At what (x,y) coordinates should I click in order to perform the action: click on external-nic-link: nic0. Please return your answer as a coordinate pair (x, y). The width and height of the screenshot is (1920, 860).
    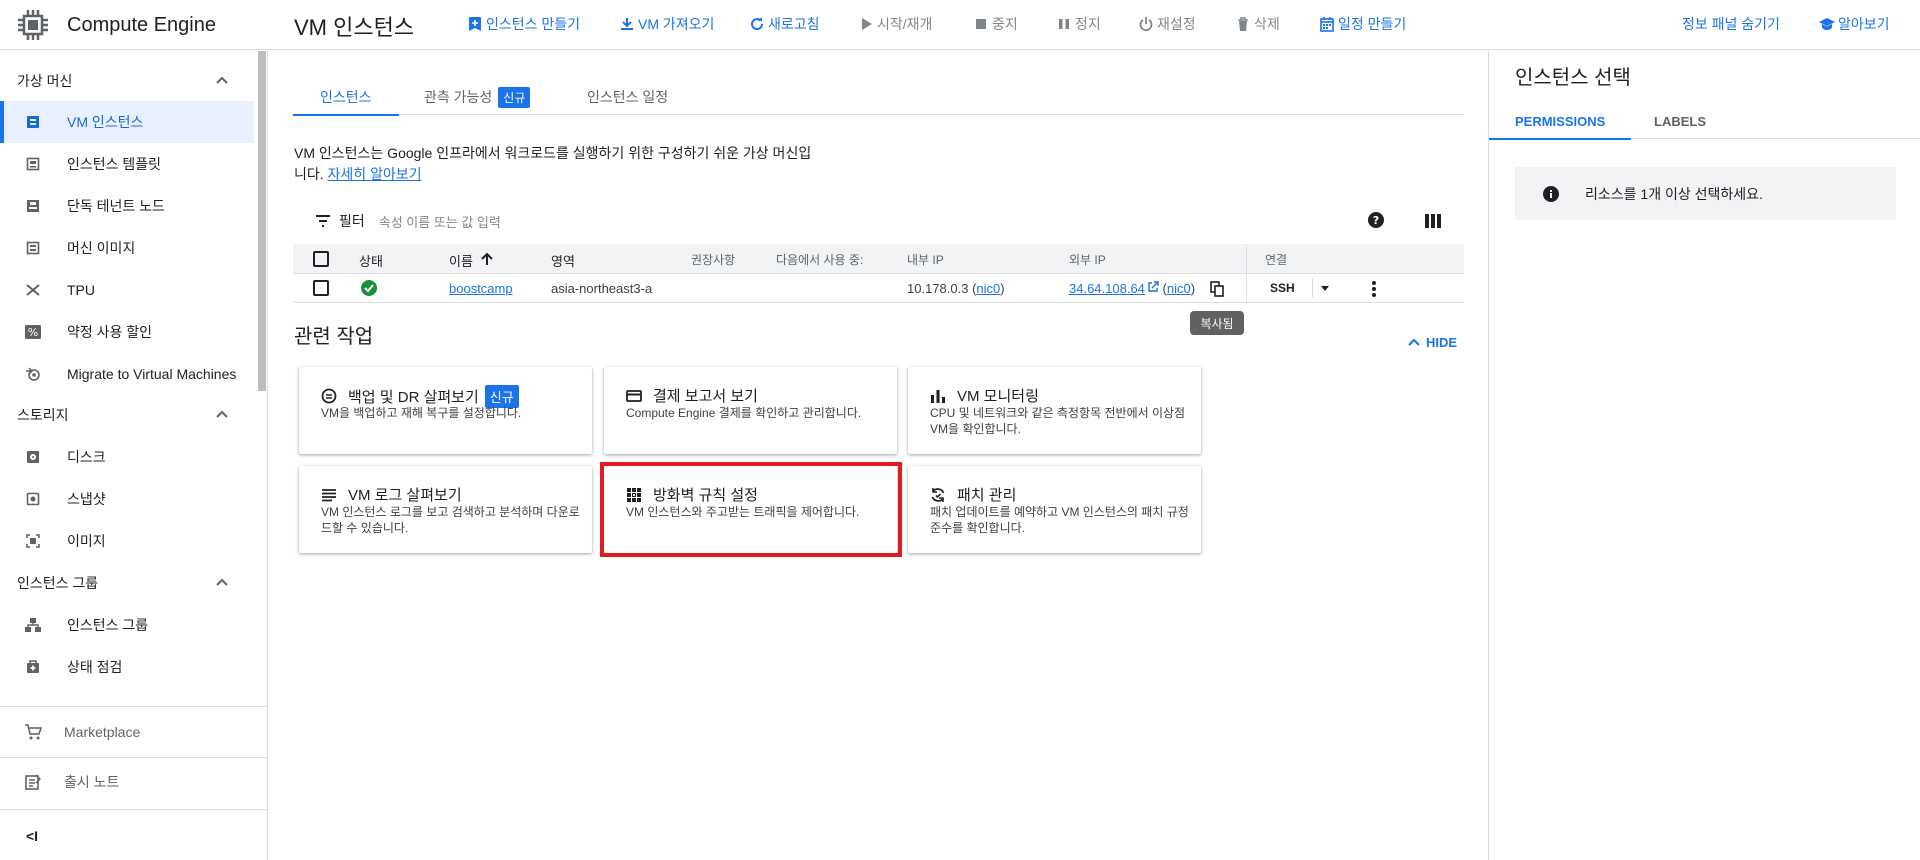
    Looking at the image, I should click on (1179, 288).